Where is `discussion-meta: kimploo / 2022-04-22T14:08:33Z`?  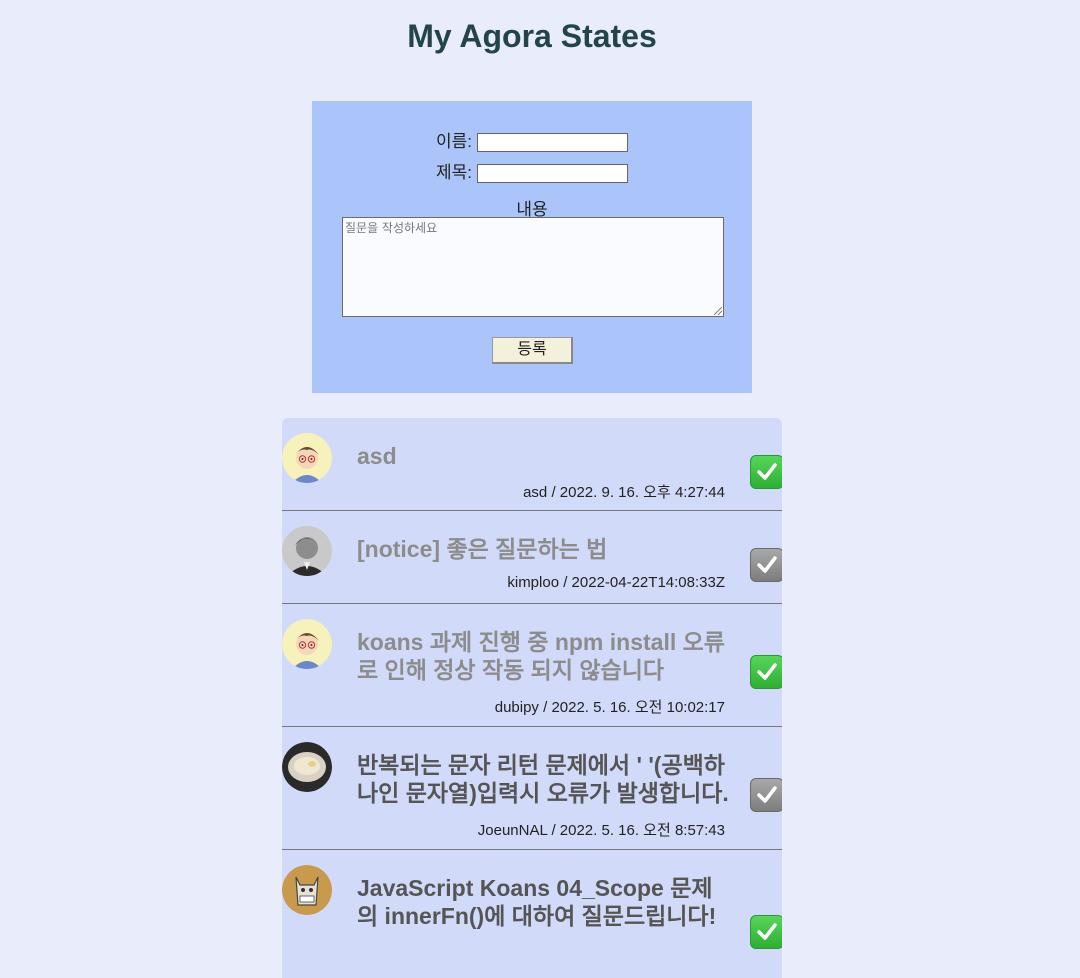 discussion-meta: kimploo / 2022-04-22T14:08:33Z is located at coordinates (616, 582).